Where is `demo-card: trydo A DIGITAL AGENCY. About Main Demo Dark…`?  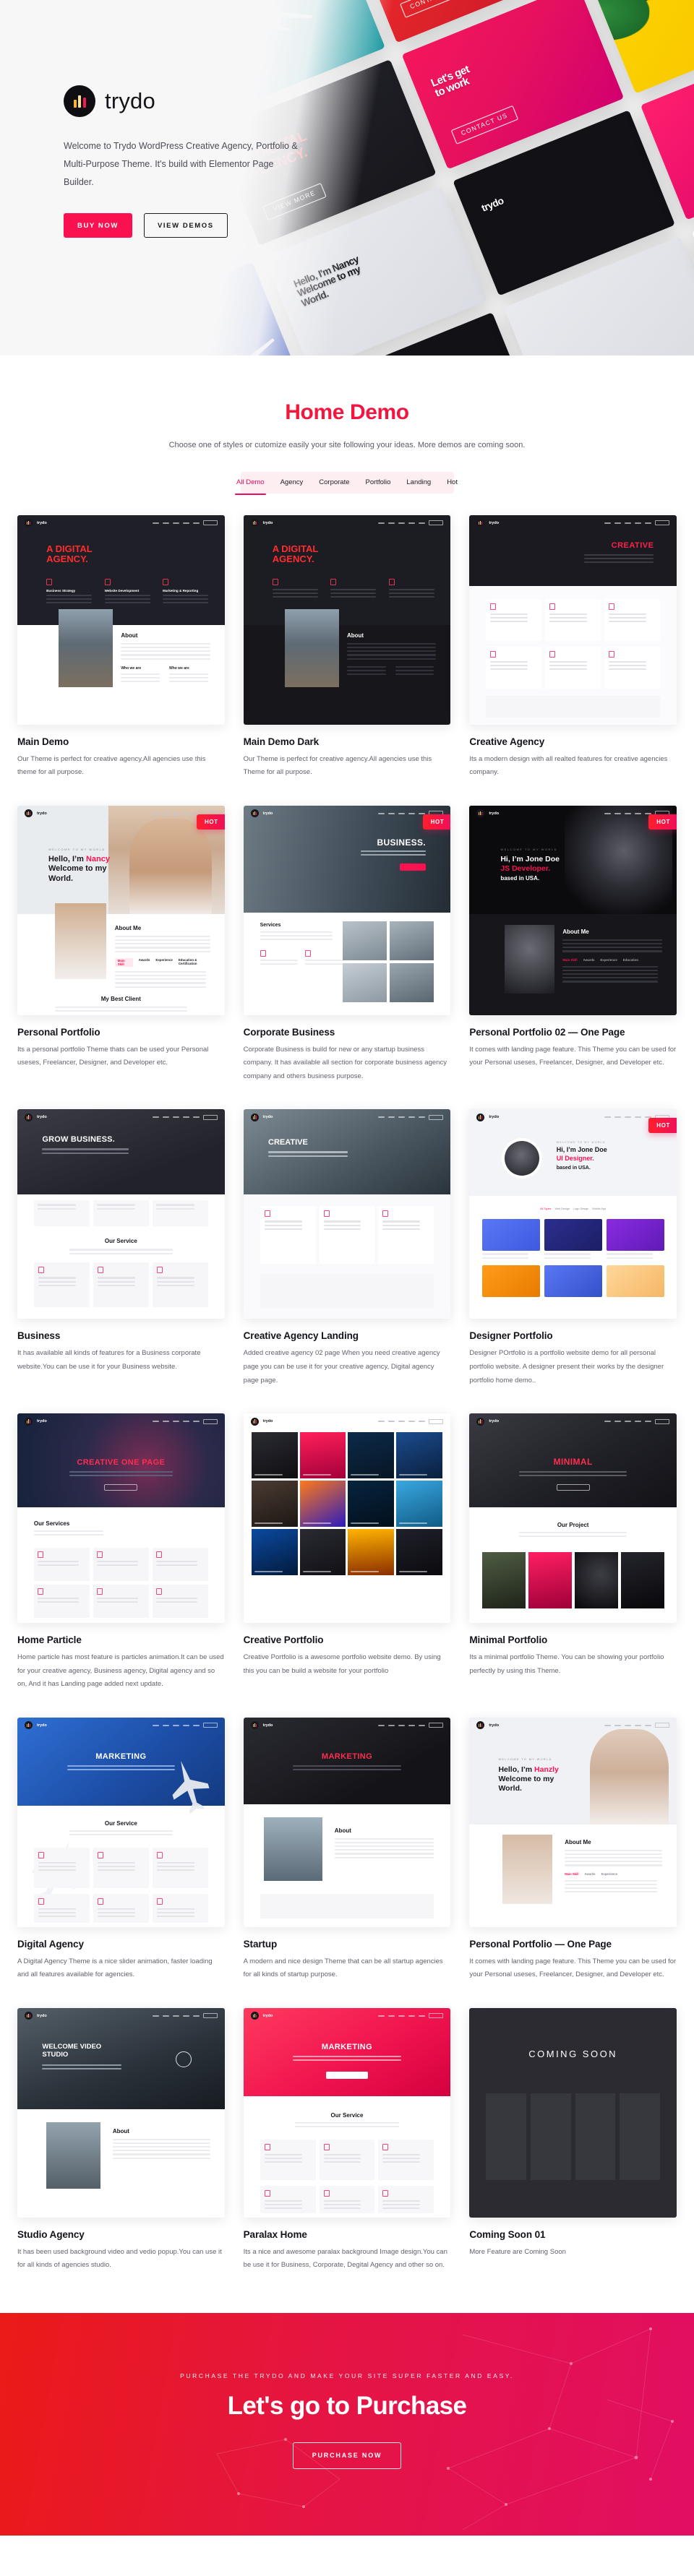 demo-card: trydo A DIGITAL AGENCY. About Main Demo Dark… is located at coordinates (347, 647).